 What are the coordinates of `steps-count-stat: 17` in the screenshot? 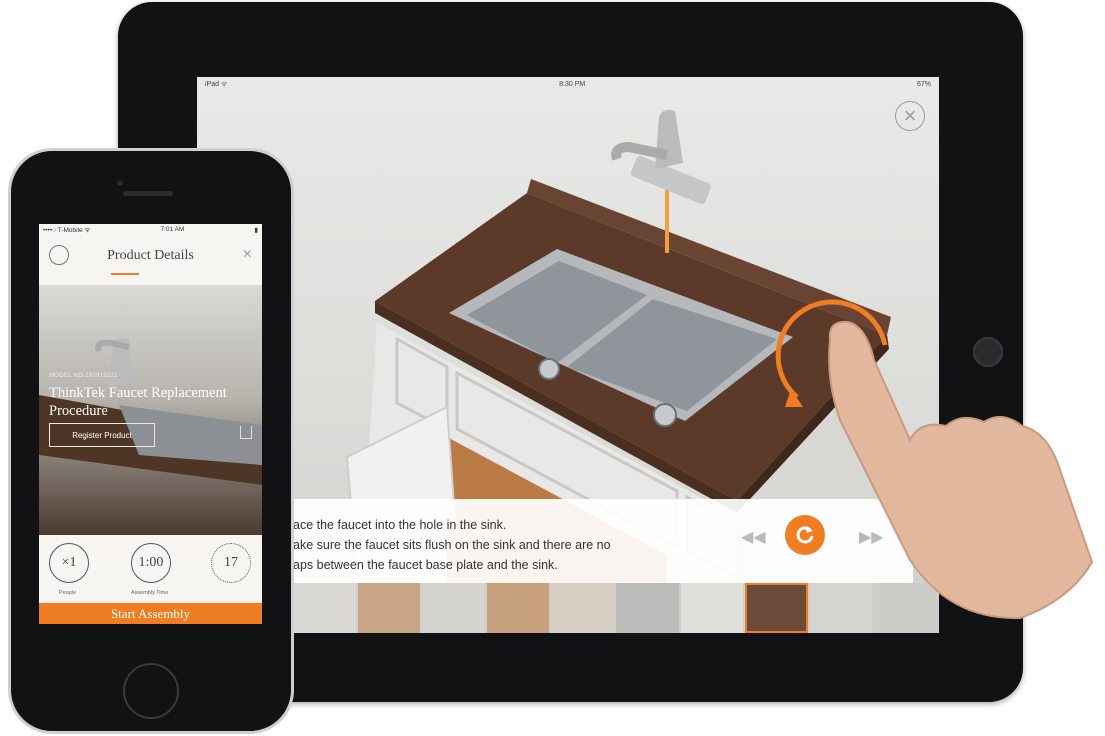 It's located at (231, 563).